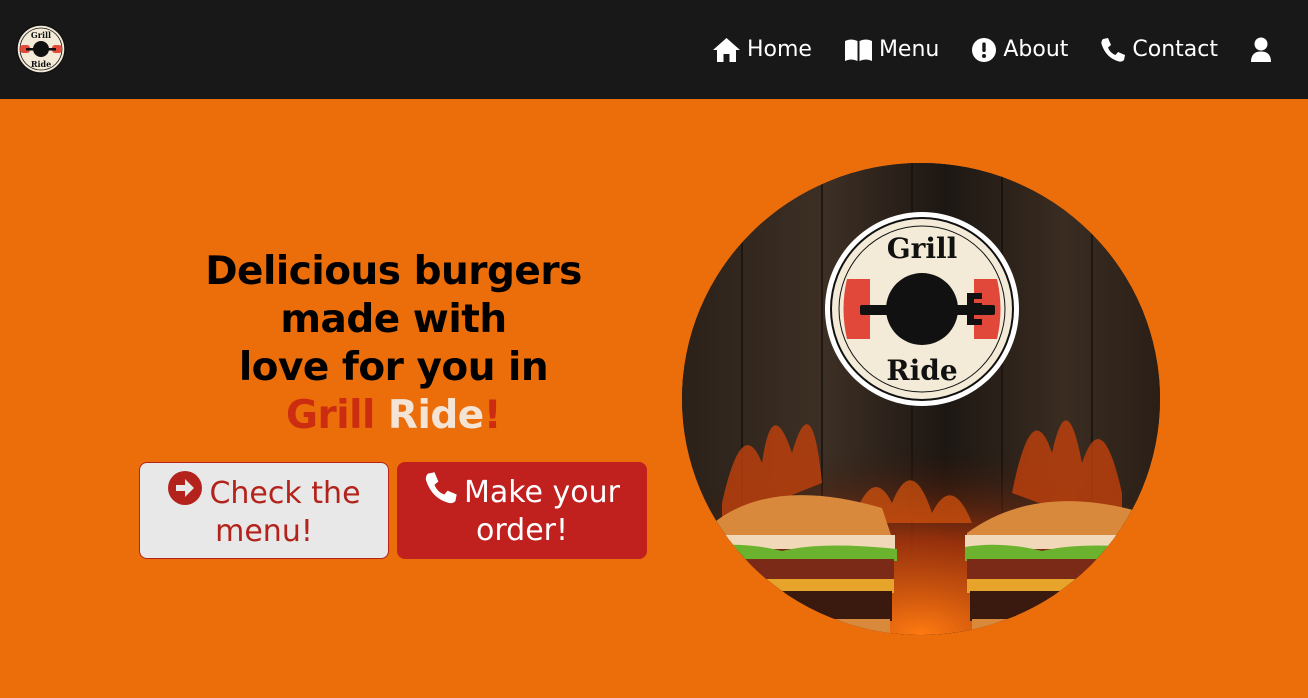 Image resolution: width=1308 pixels, height=698 pixels. I want to click on site-logo: Grill Ride, so click(41, 49).